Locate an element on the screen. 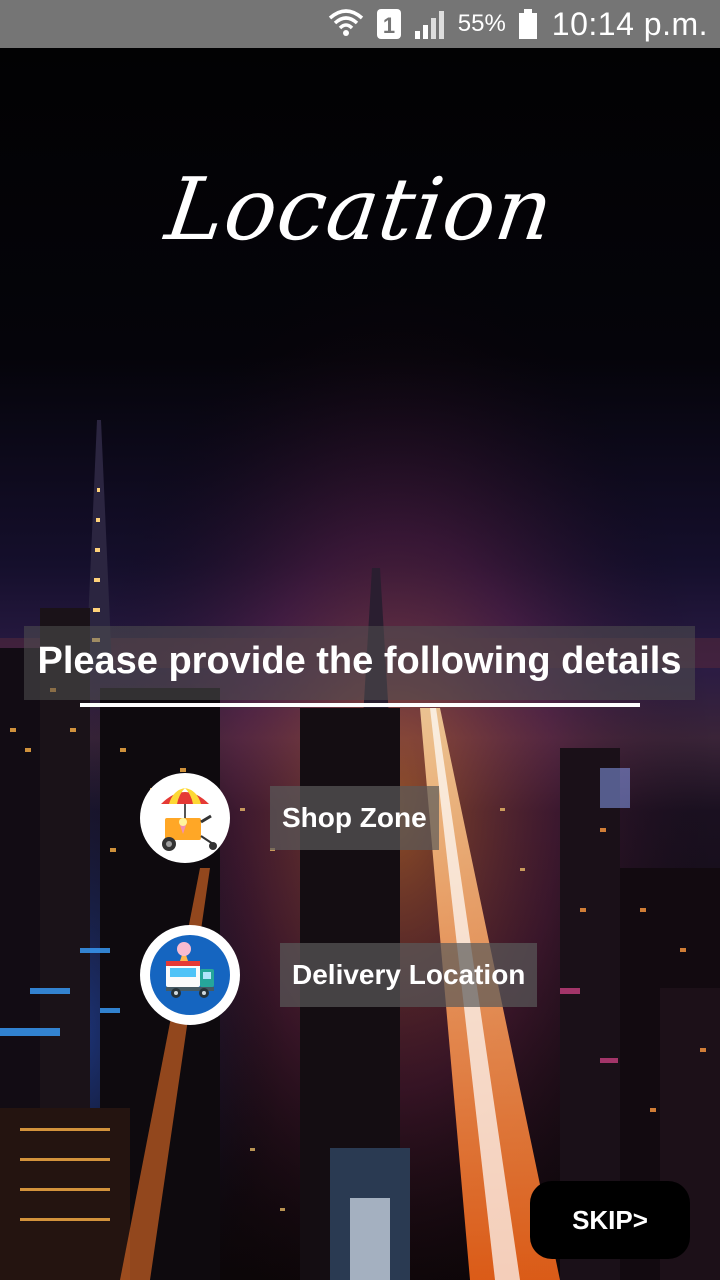 The height and width of the screenshot is (1280, 720). clock: 10:14 p.m. is located at coordinates (629, 23).